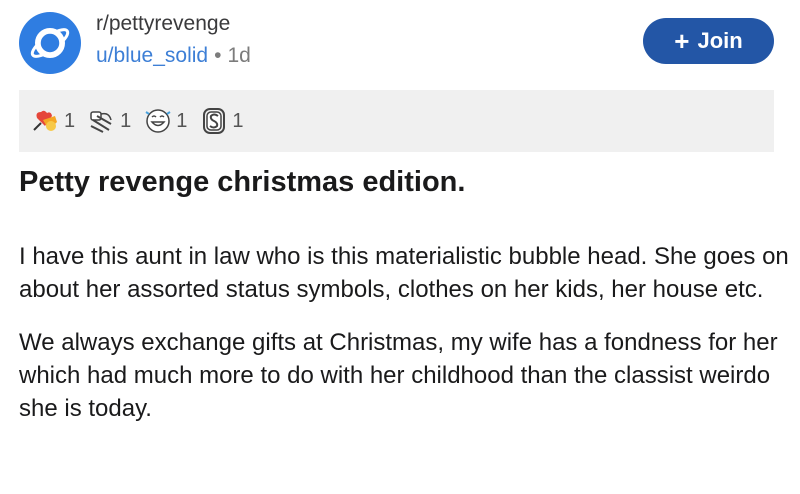 Image resolution: width=800 pixels, height=494 pixels. Describe the element at coordinates (239, 55) in the screenshot. I see `post-age: 1d` at that location.